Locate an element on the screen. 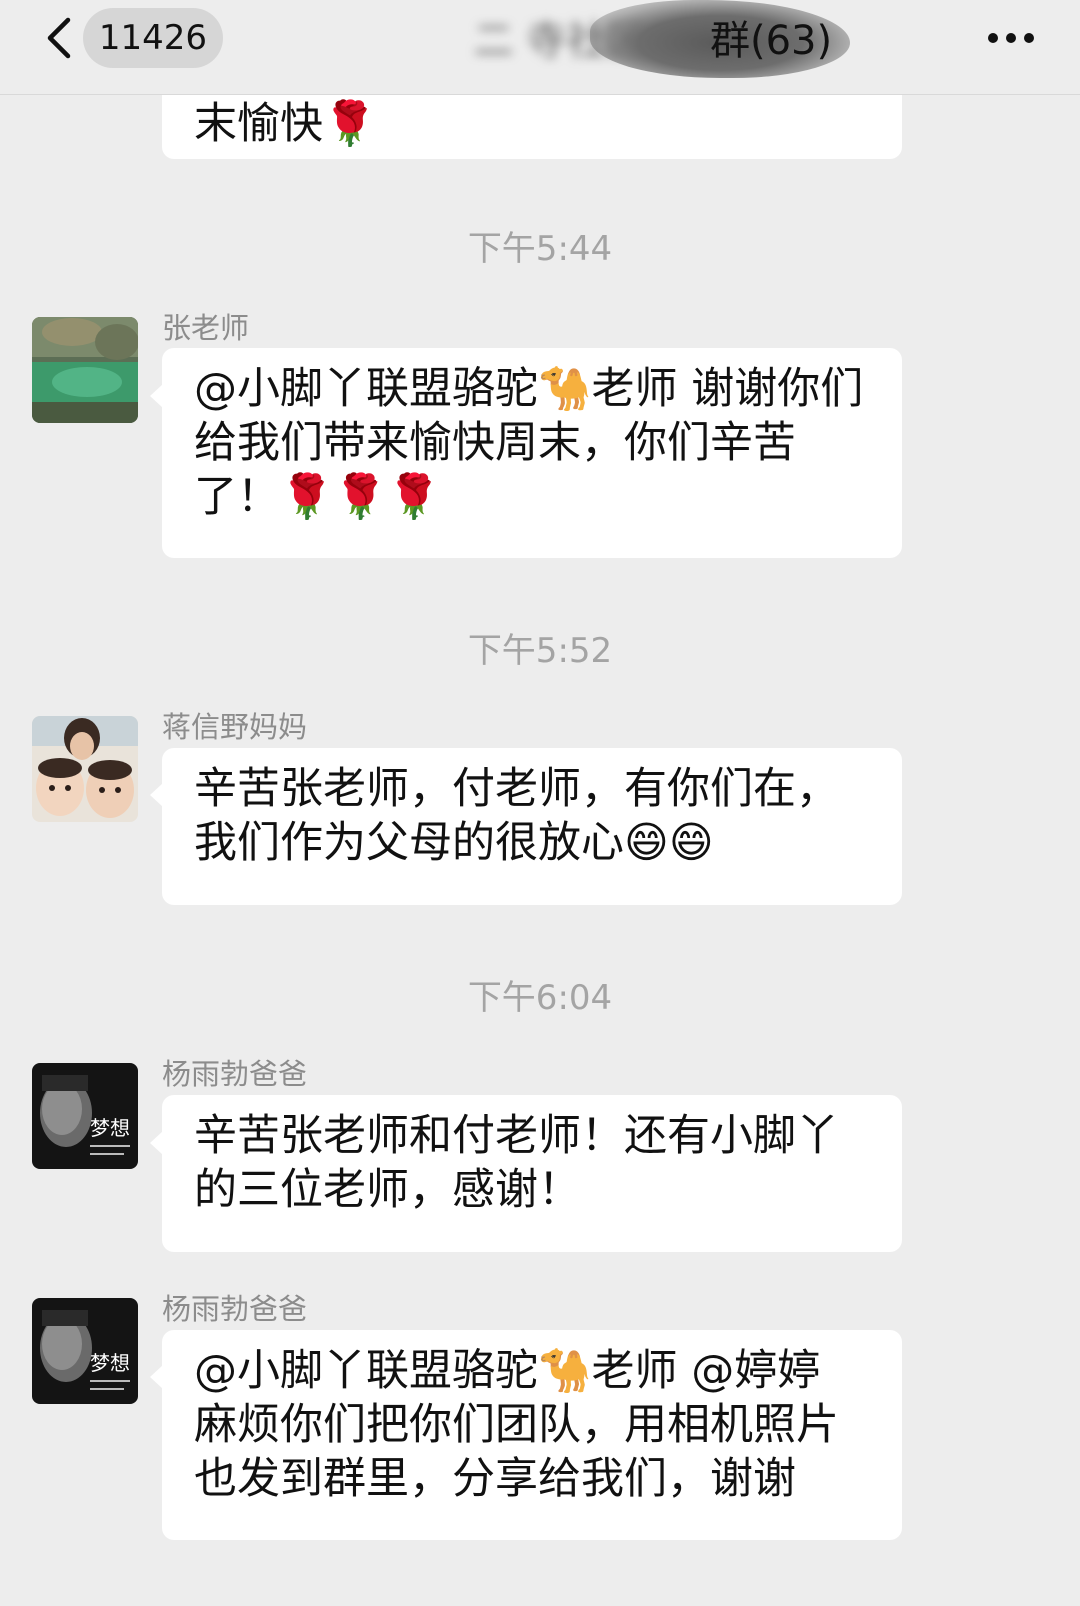 Image resolution: width=1080 pixels, height=1606 pixels. timestamp: 下午5:52 is located at coordinates (540, 651).